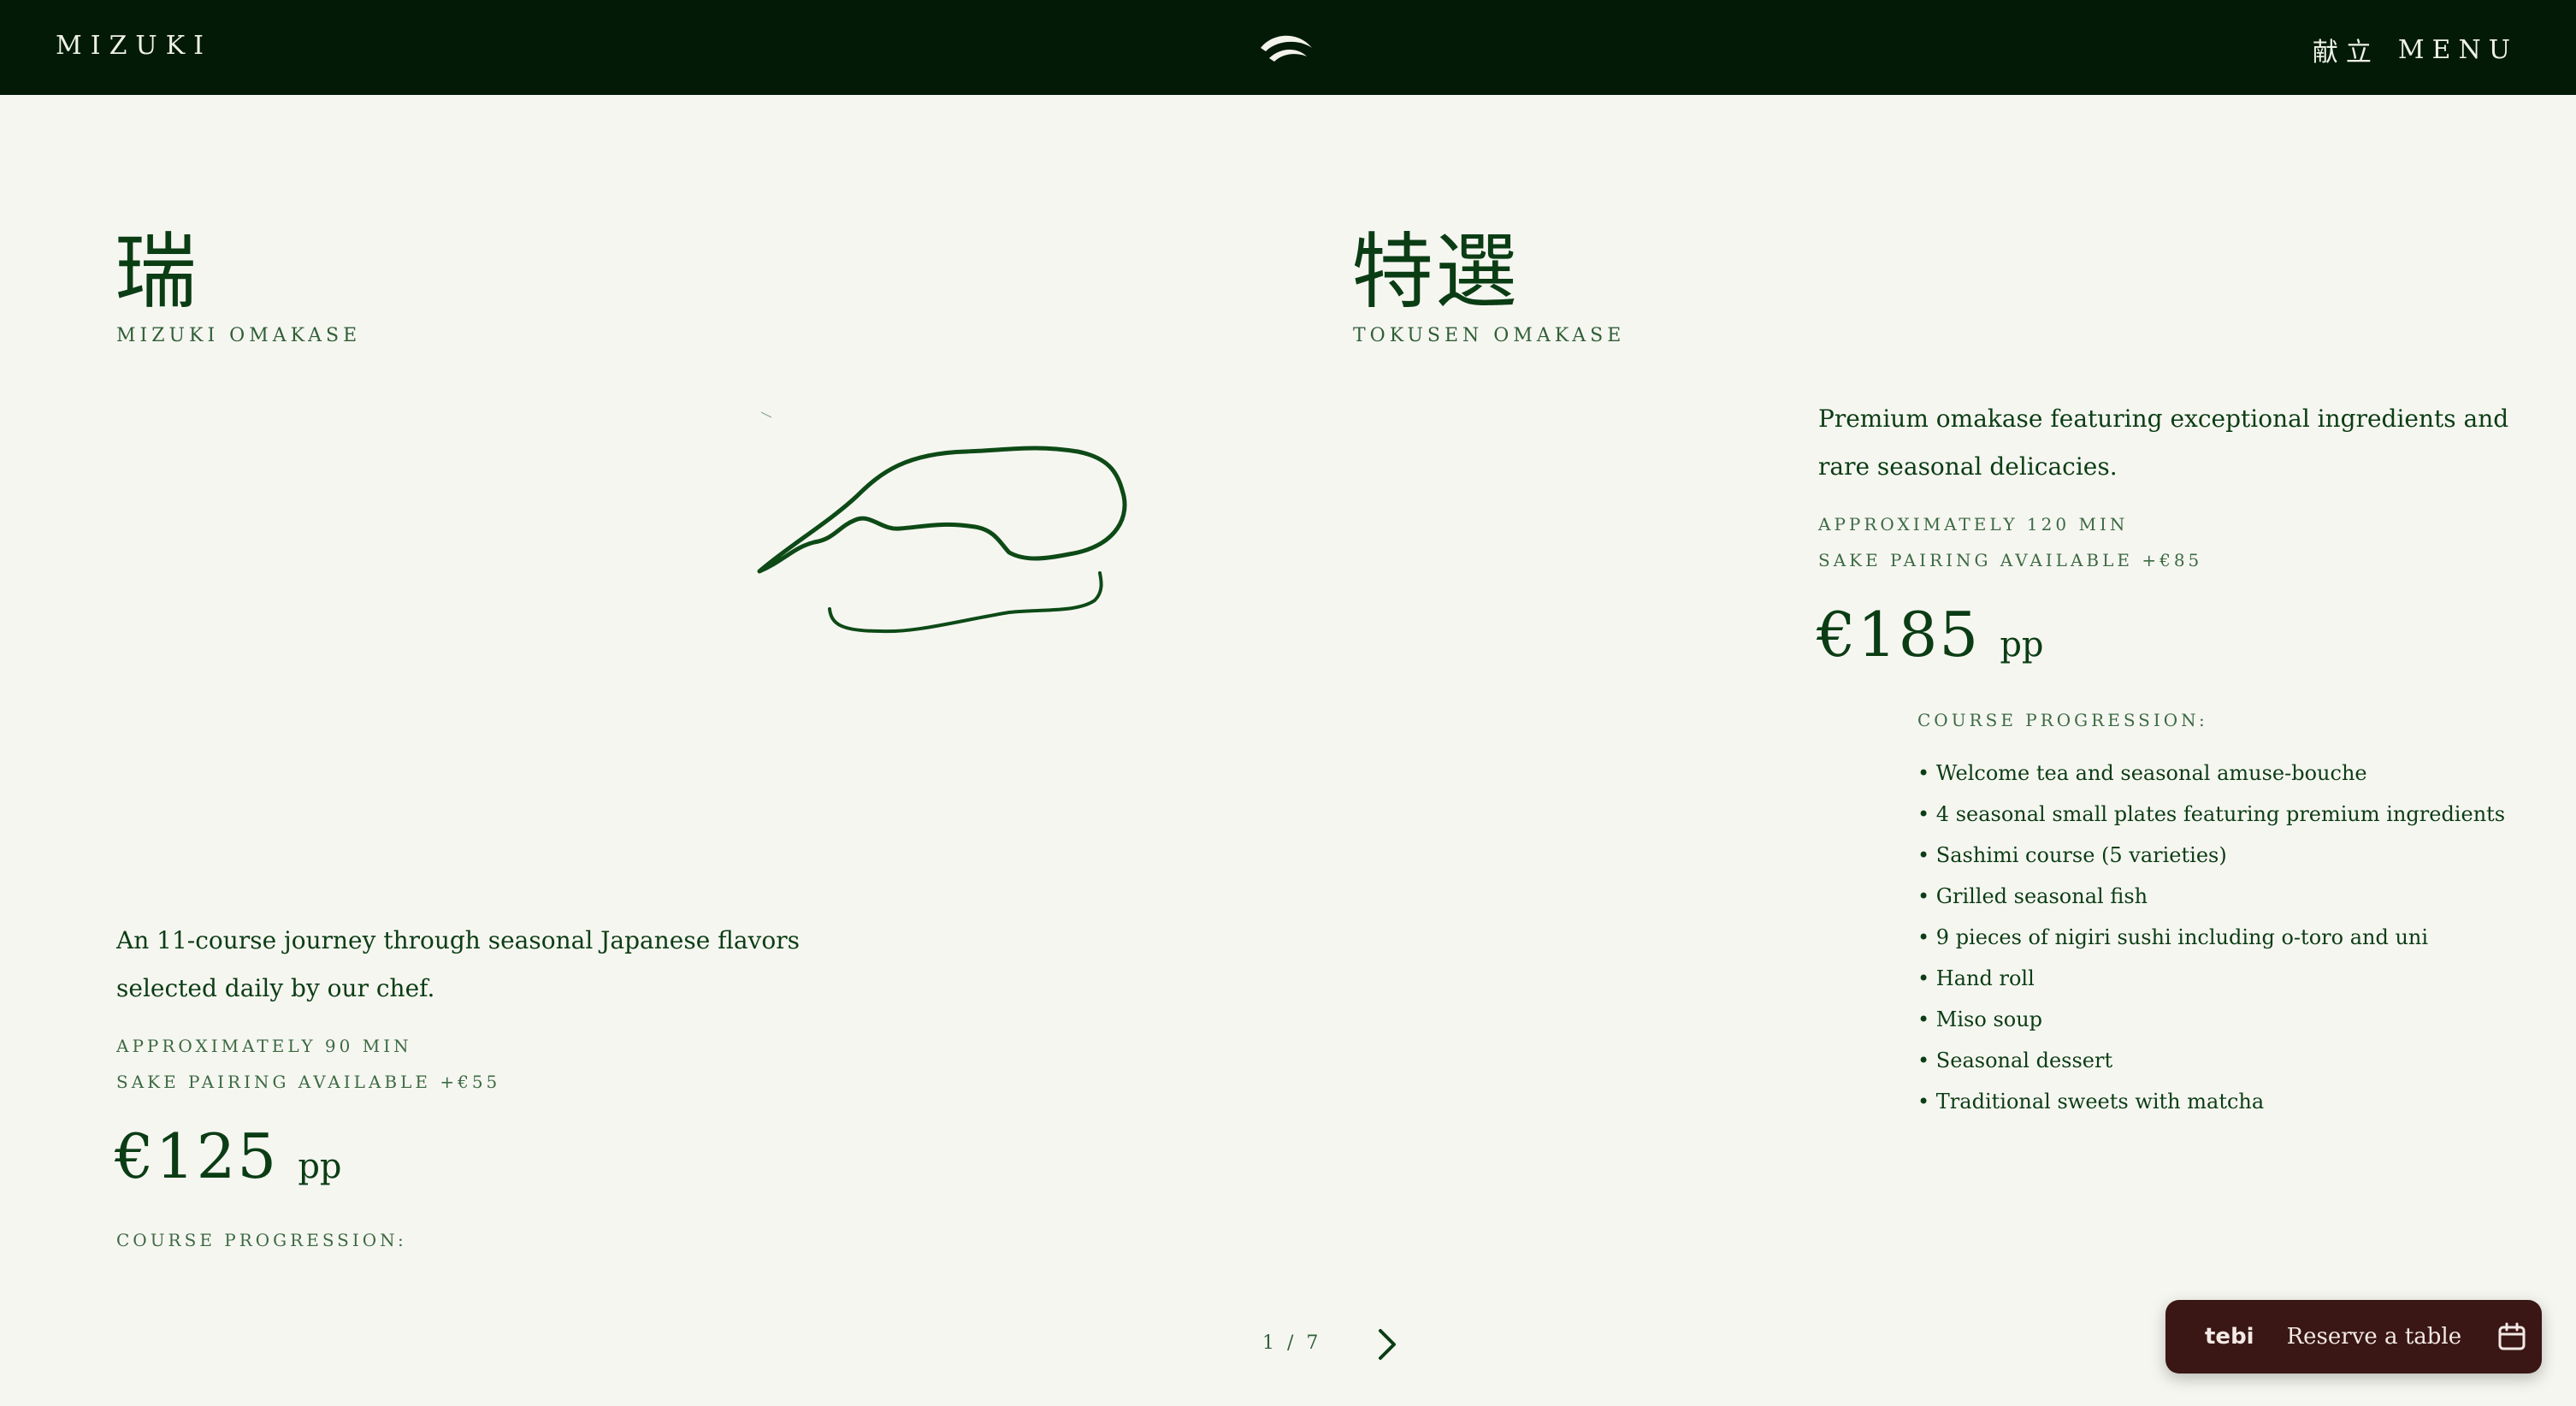 The image size is (2576, 1406). I want to click on course-kanji: 特選, so click(1435, 272).